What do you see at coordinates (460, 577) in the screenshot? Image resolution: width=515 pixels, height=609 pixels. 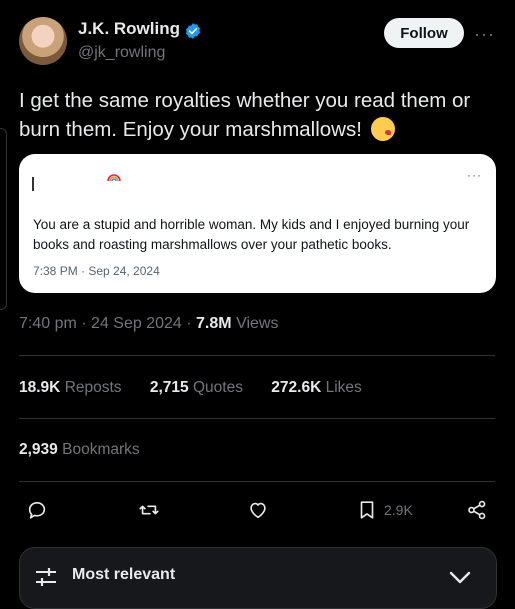 I see `chevron-down-icon` at bounding box center [460, 577].